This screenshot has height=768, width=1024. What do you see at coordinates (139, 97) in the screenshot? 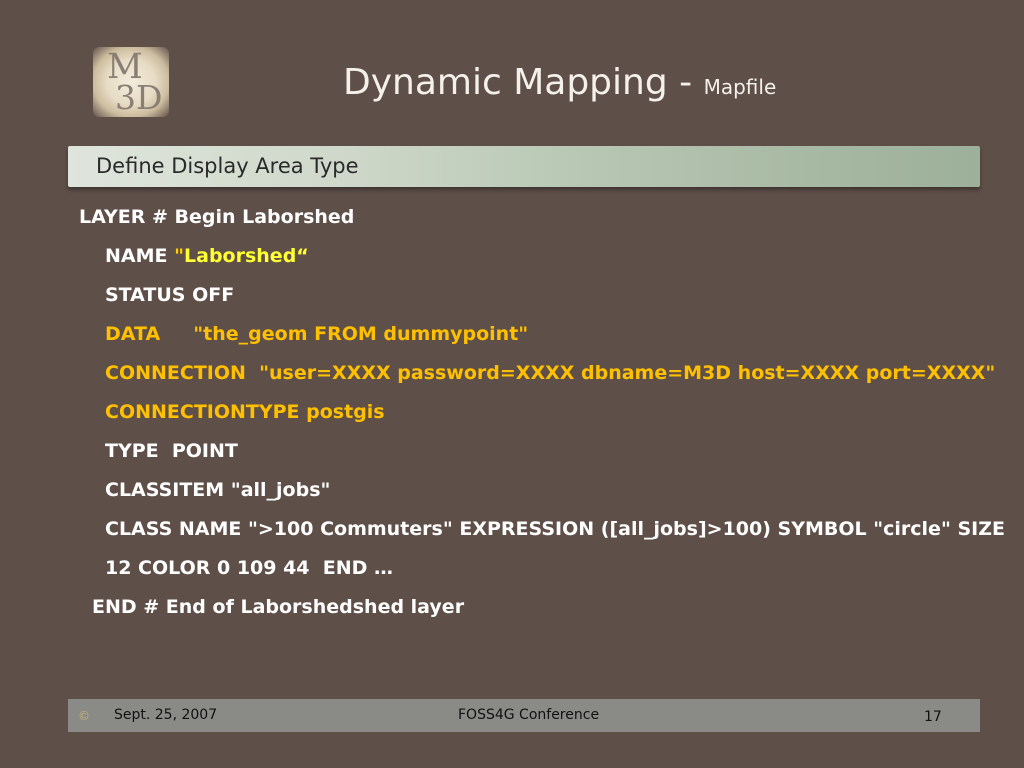
I see `logo-letters-3d: 3D` at bounding box center [139, 97].